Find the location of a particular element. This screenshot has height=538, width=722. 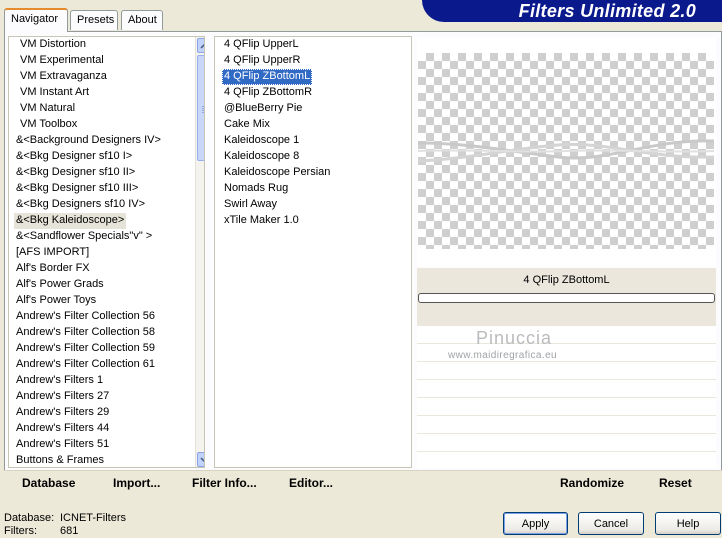

scroll-thumb is located at coordinates (200, 108).